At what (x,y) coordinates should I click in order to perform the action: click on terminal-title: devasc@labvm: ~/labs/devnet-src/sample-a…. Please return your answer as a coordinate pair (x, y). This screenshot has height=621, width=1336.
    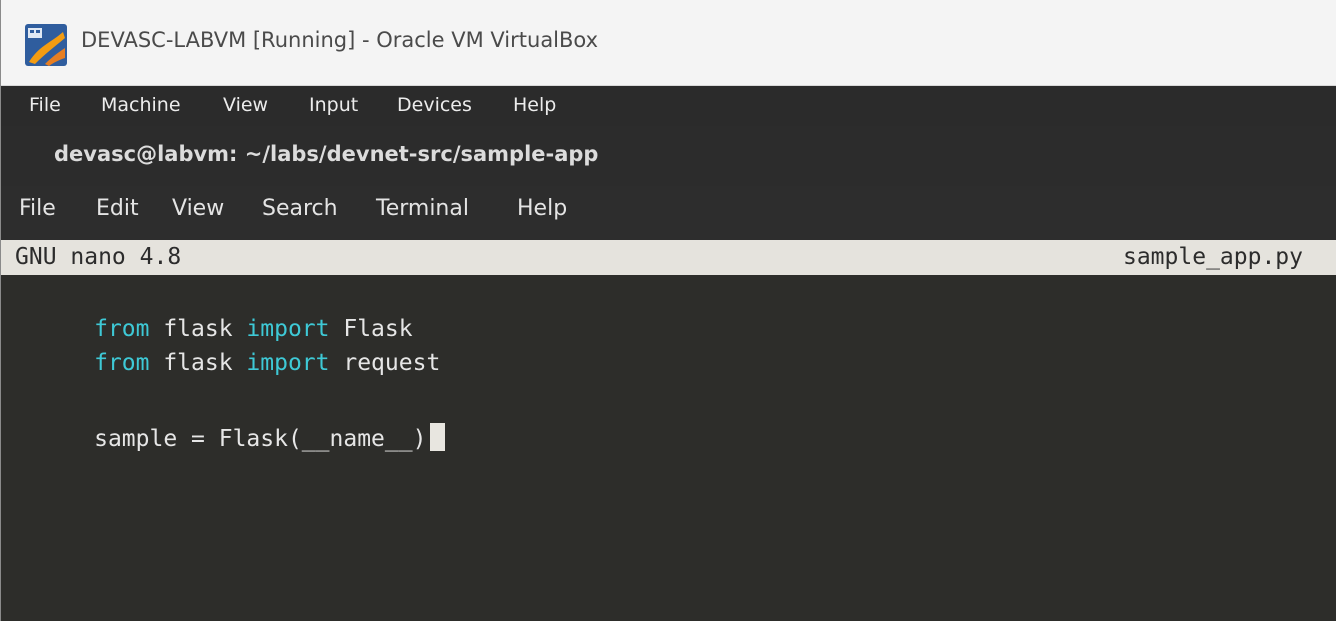
    Looking at the image, I should click on (326, 154).